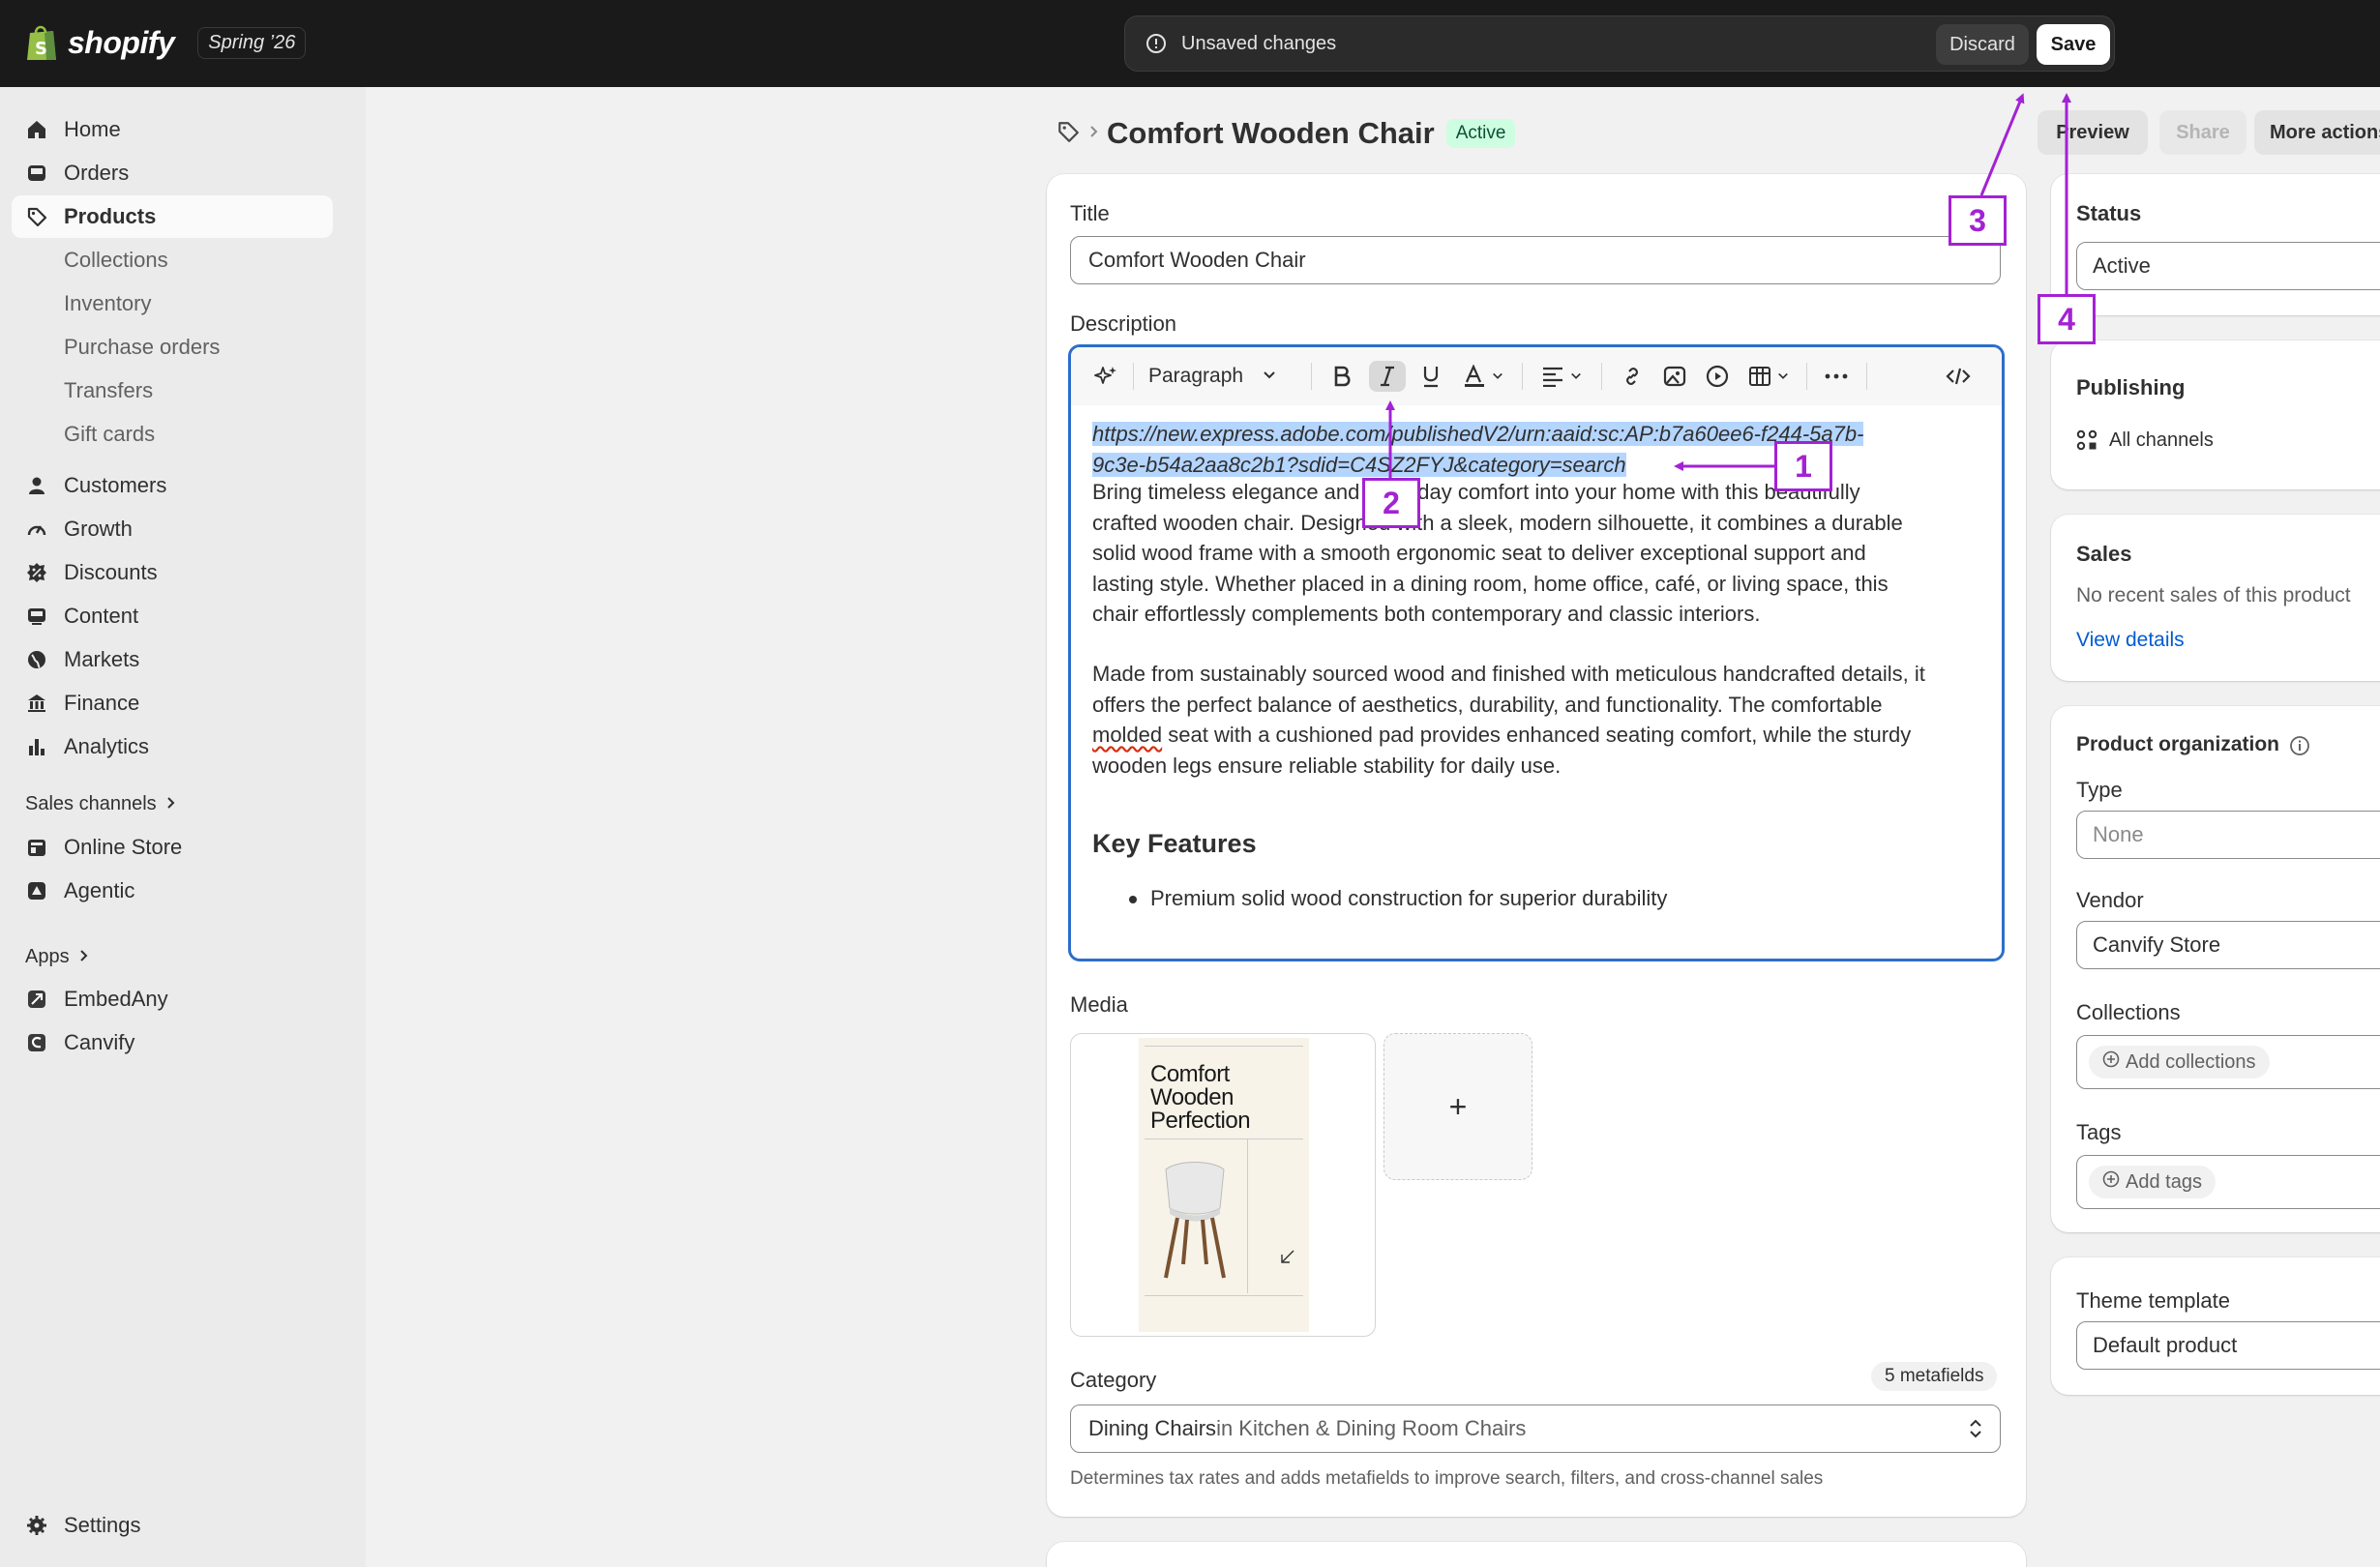 This screenshot has width=2380, height=1567. What do you see at coordinates (1196, 376) in the screenshot?
I see `paragraph-label: Paragraph` at bounding box center [1196, 376].